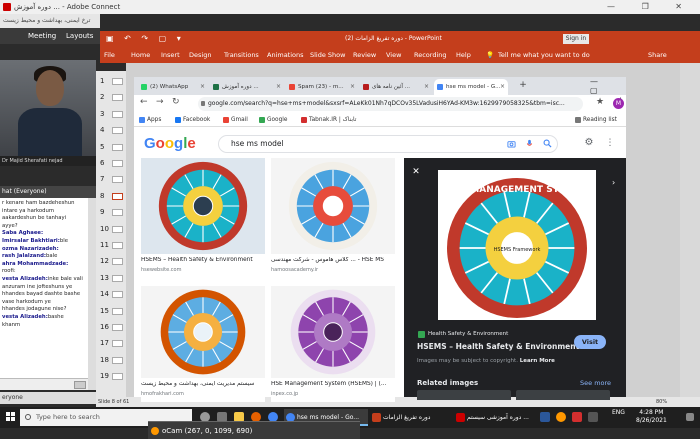  I want to click on notification-icon, so click(690, 417).